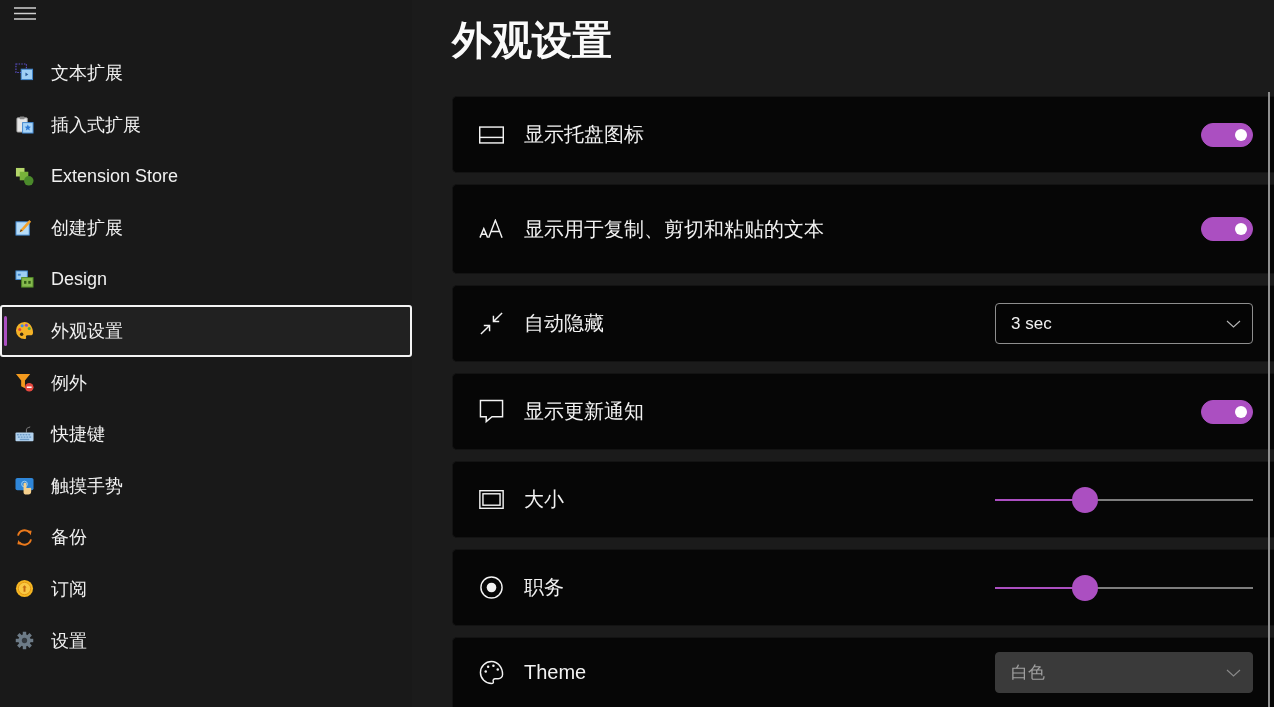  Describe the element at coordinates (24, 640) in the screenshot. I see `gear-icon` at that location.